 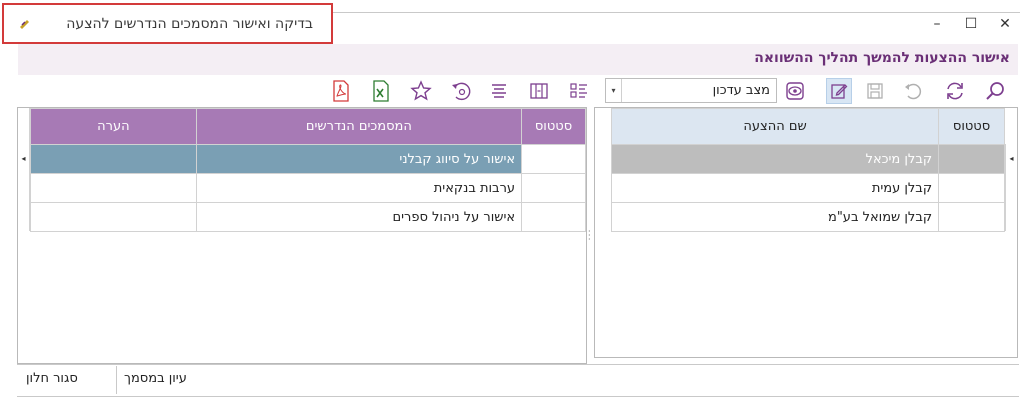 I want to click on table-row: קבלן מיכאל, so click(x=807, y=159).